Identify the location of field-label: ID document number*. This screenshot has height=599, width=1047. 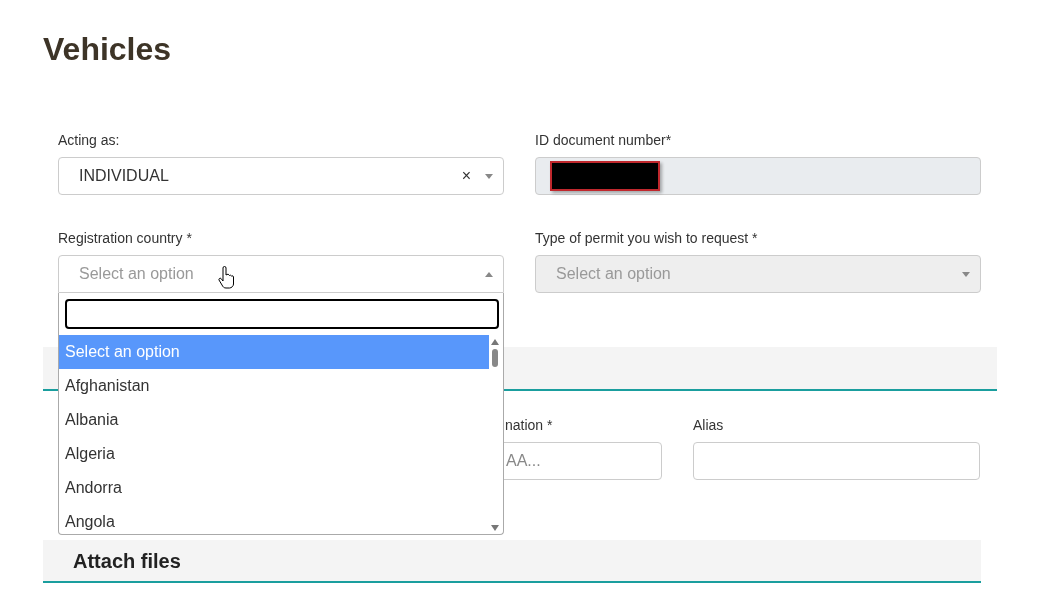
(604, 140).